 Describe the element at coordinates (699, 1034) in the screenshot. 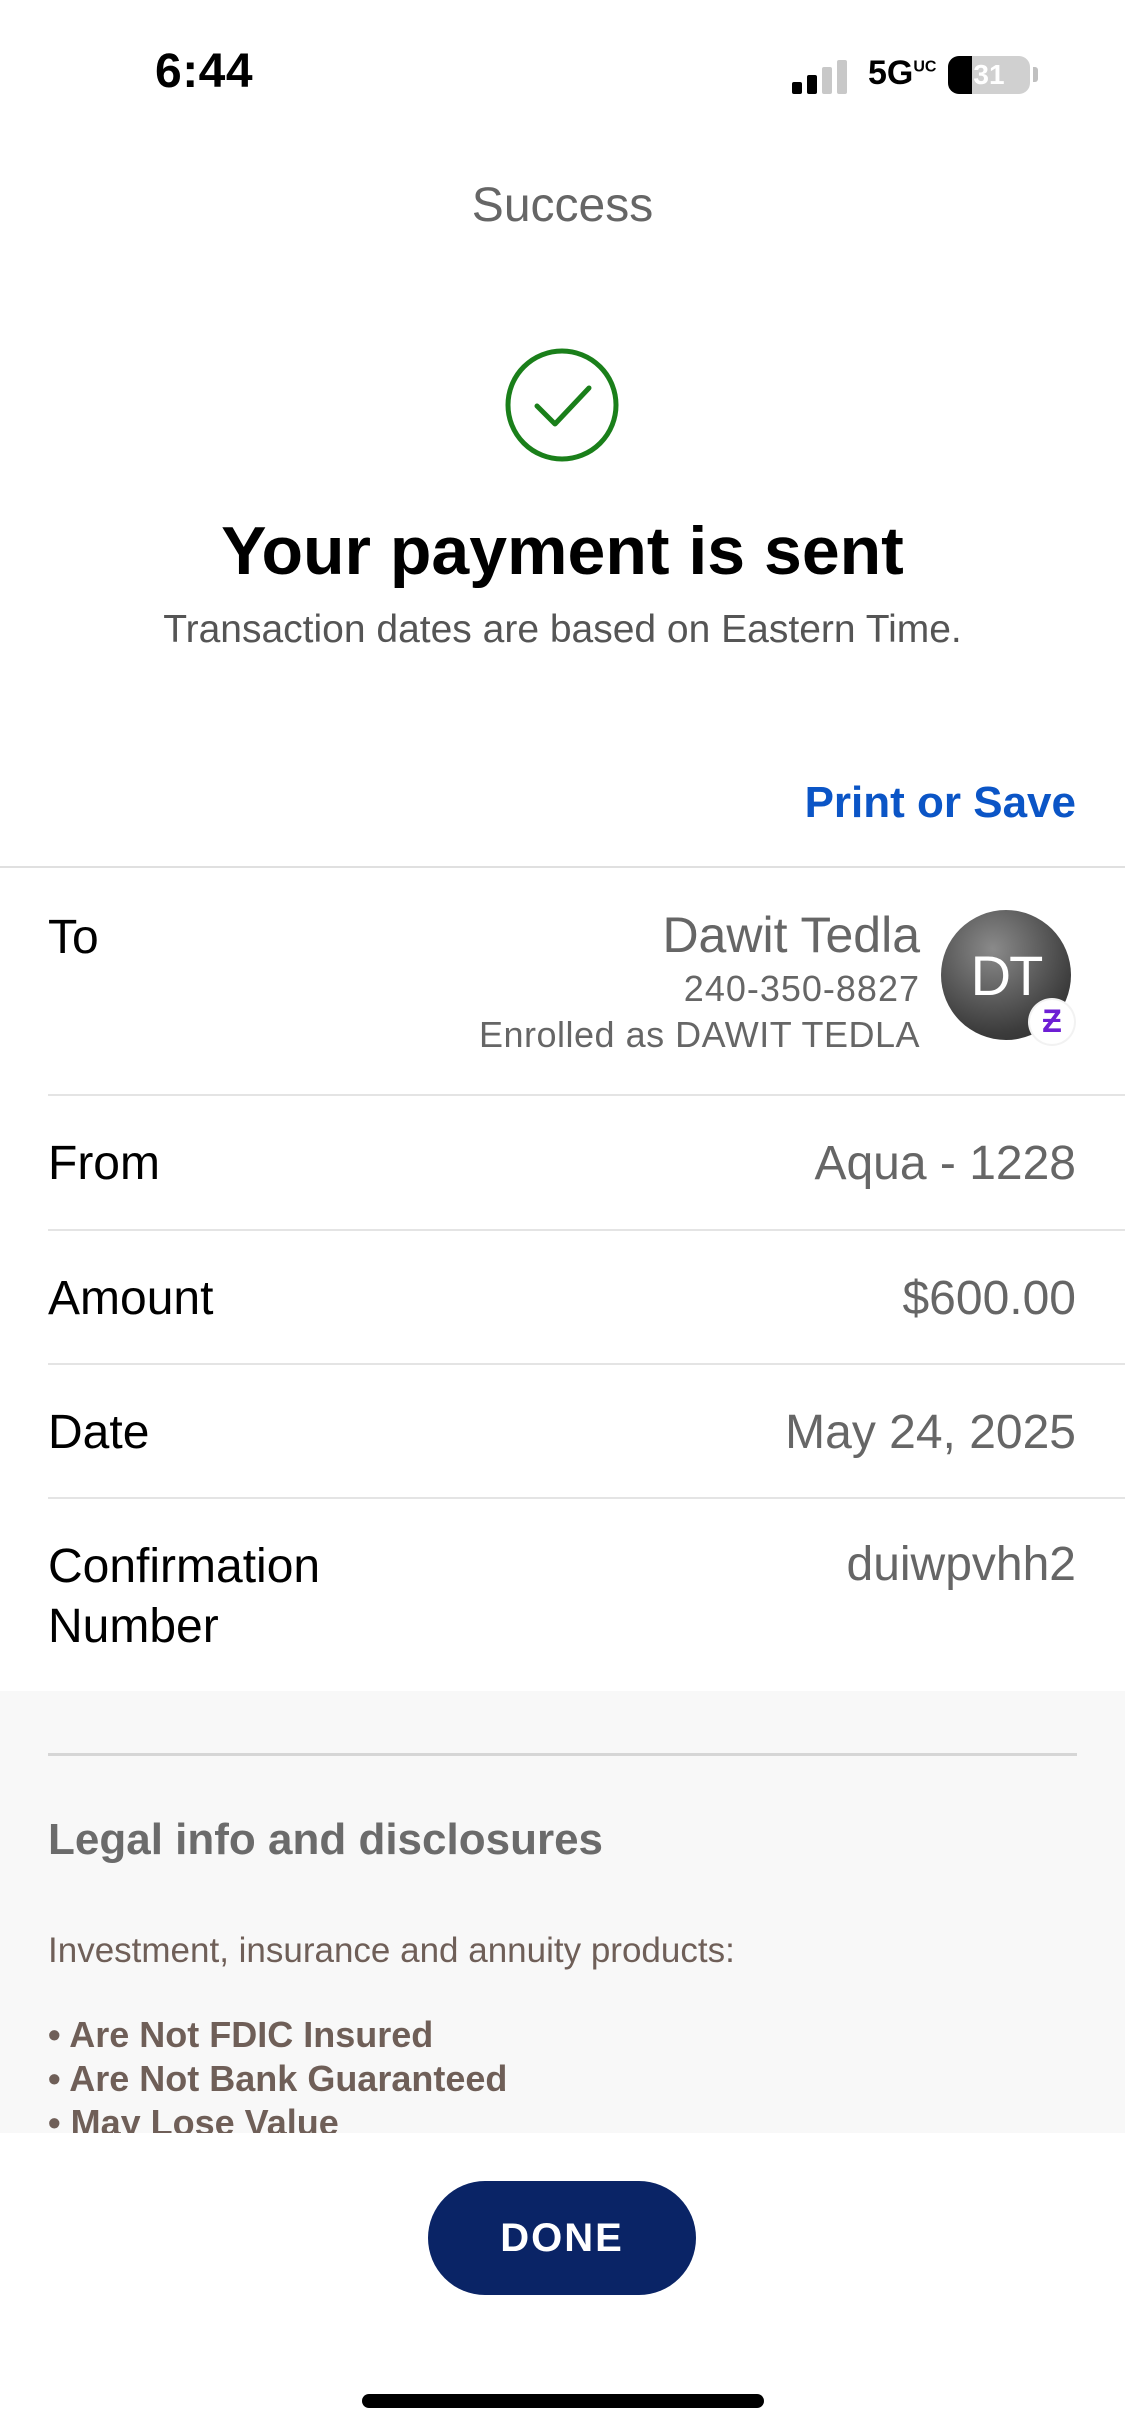

I see `recipient-enrolled-name: Enrolled as DAWIT TEDLA` at that location.